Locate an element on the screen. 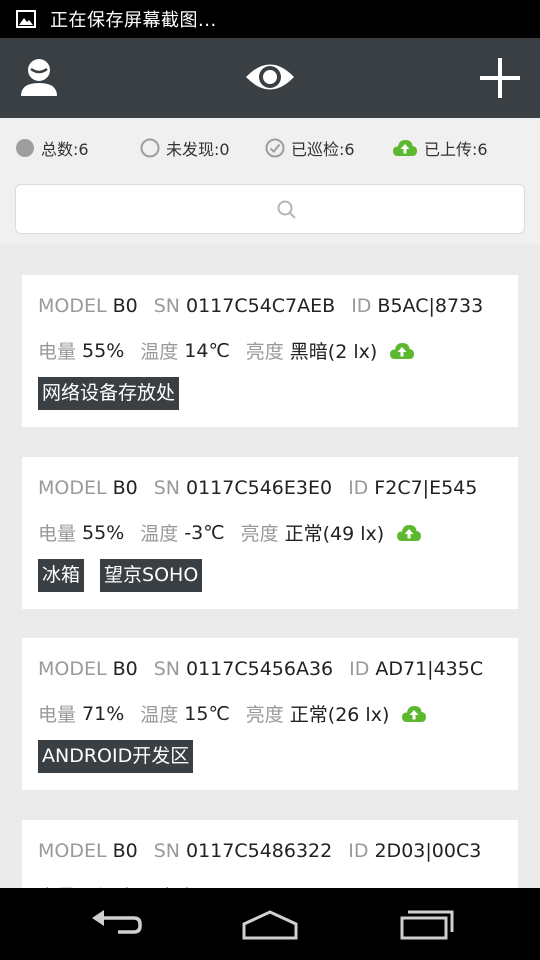 Image resolution: width=540 pixels, height=960 pixels. device-info-row: MODEL B0 SN 0117C5456A36 ID AD71|435C is located at coordinates (268, 669).